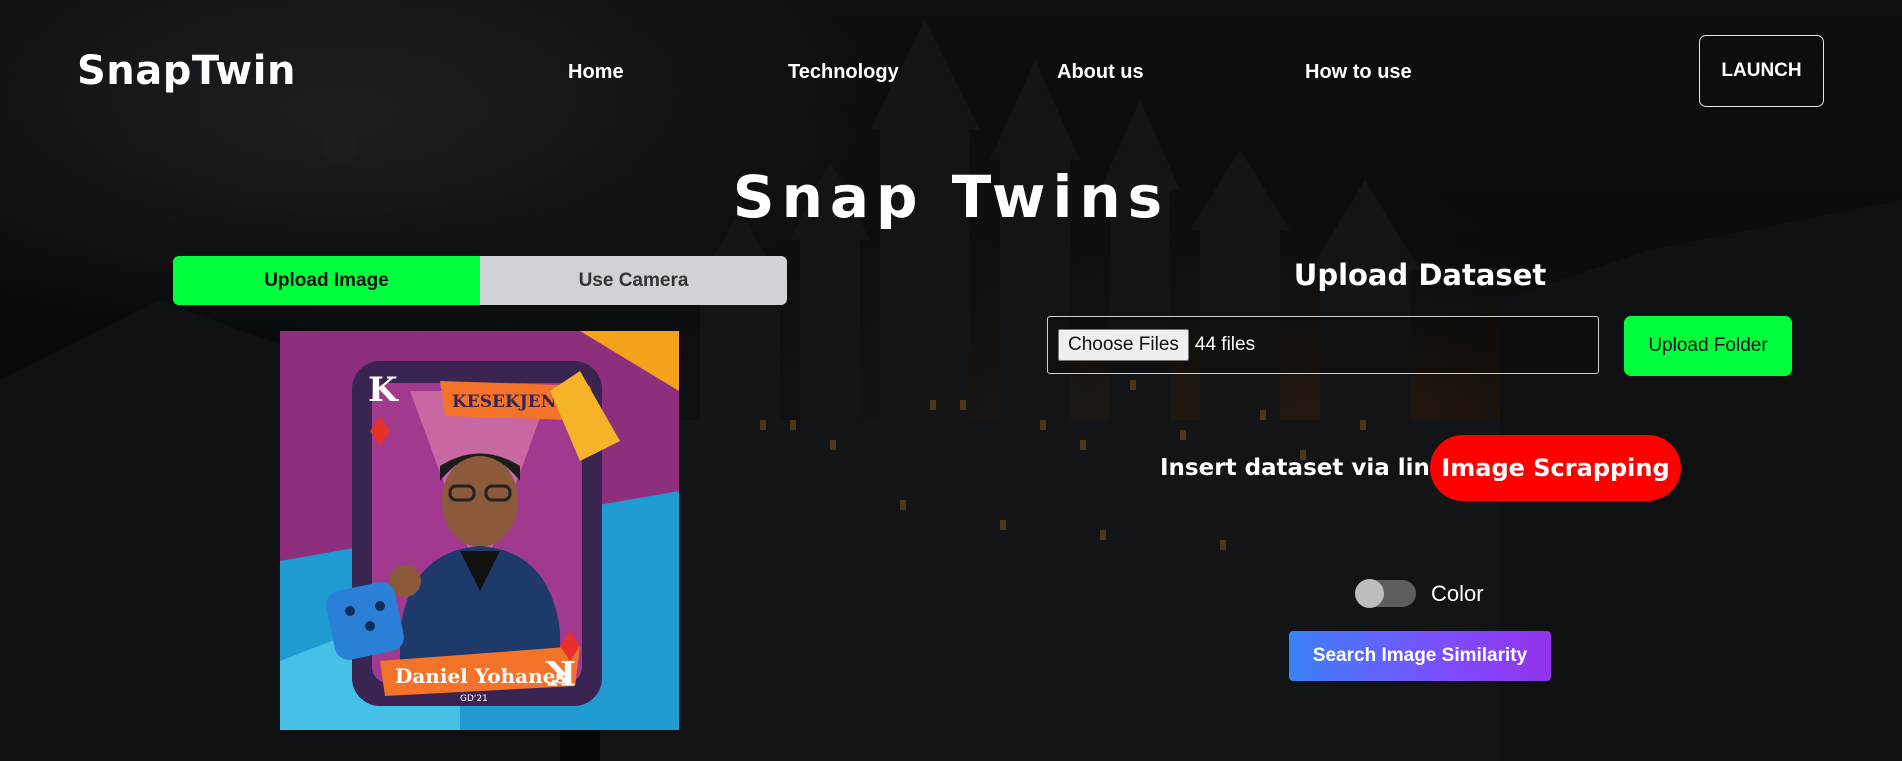  Describe the element at coordinates (1420, 656) in the screenshot. I see `search-image-similarity-button: Search Image Similarity` at that location.